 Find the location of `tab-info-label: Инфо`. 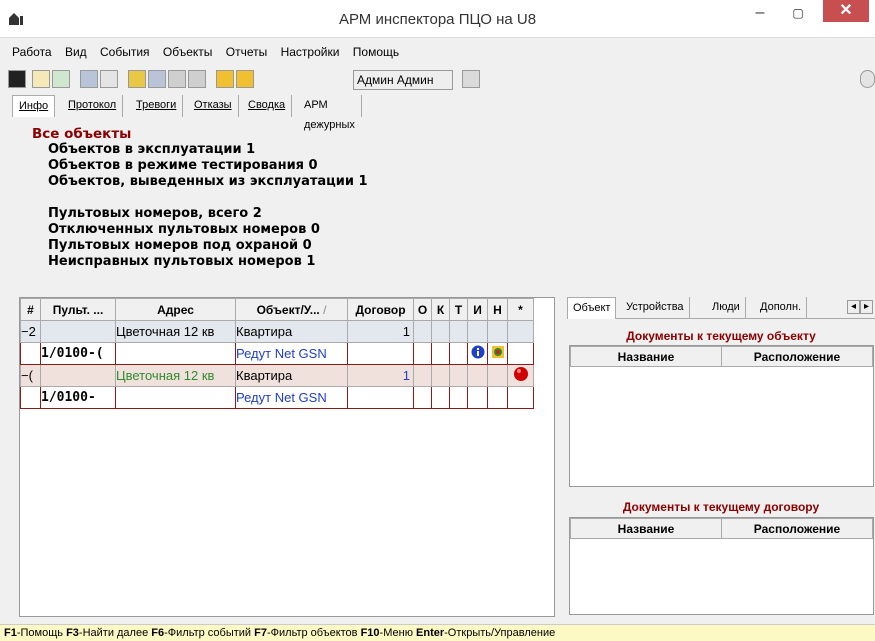

tab-info-label: Инфо is located at coordinates (34, 106).